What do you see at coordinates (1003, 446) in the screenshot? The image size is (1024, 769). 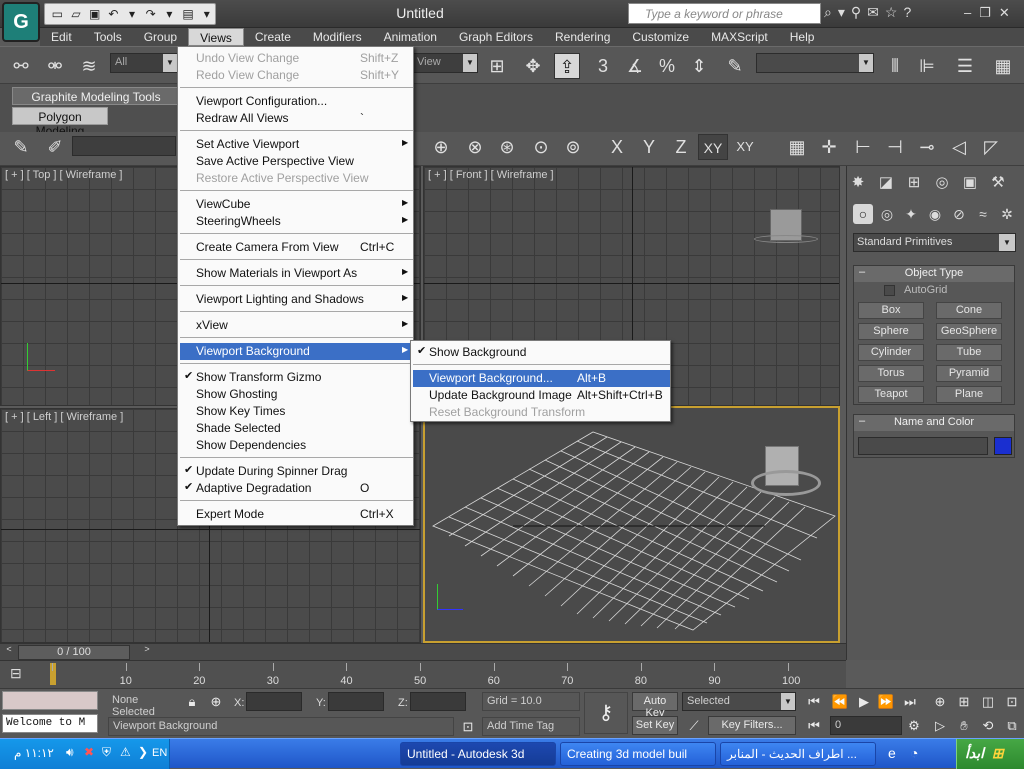 I see `object-color-swatch` at bounding box center [1003, 446].